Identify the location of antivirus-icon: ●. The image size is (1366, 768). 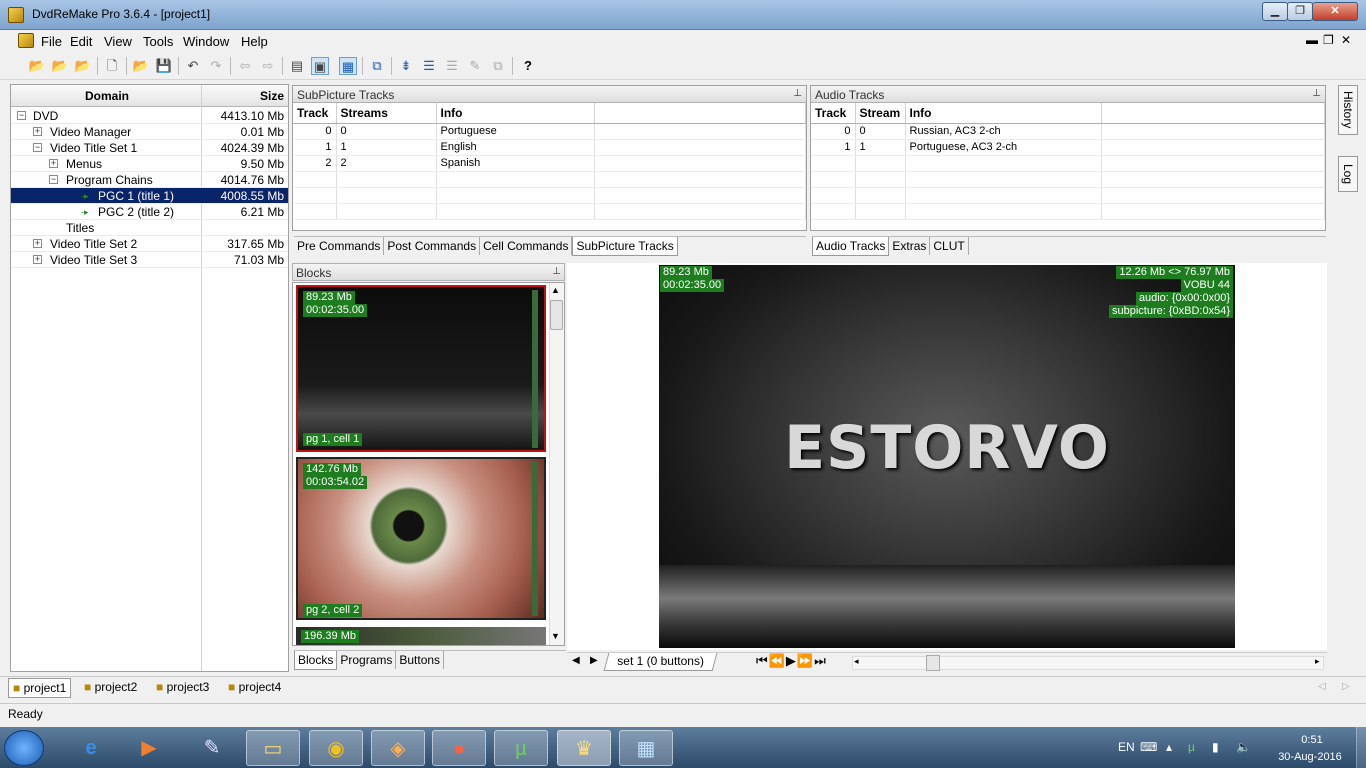
(459, 748).